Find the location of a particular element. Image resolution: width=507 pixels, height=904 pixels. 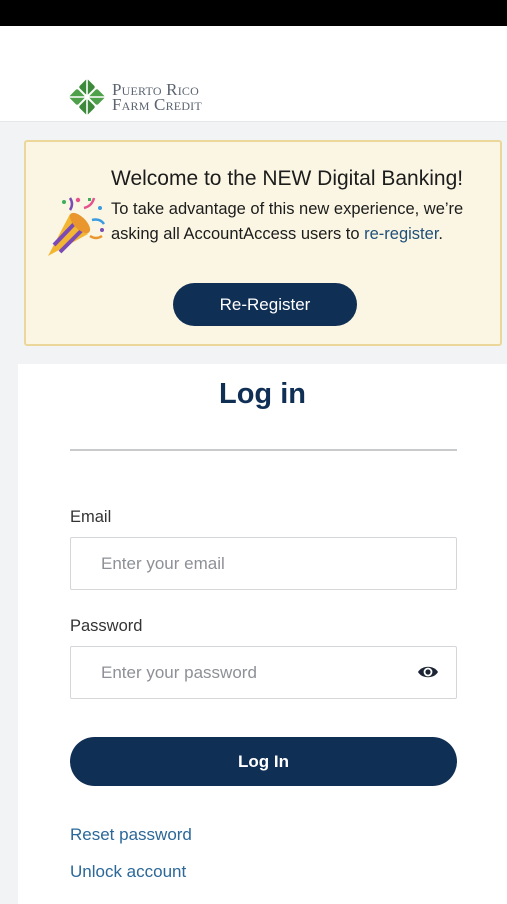

login-button: Log In is located at coordinates (263, 761).